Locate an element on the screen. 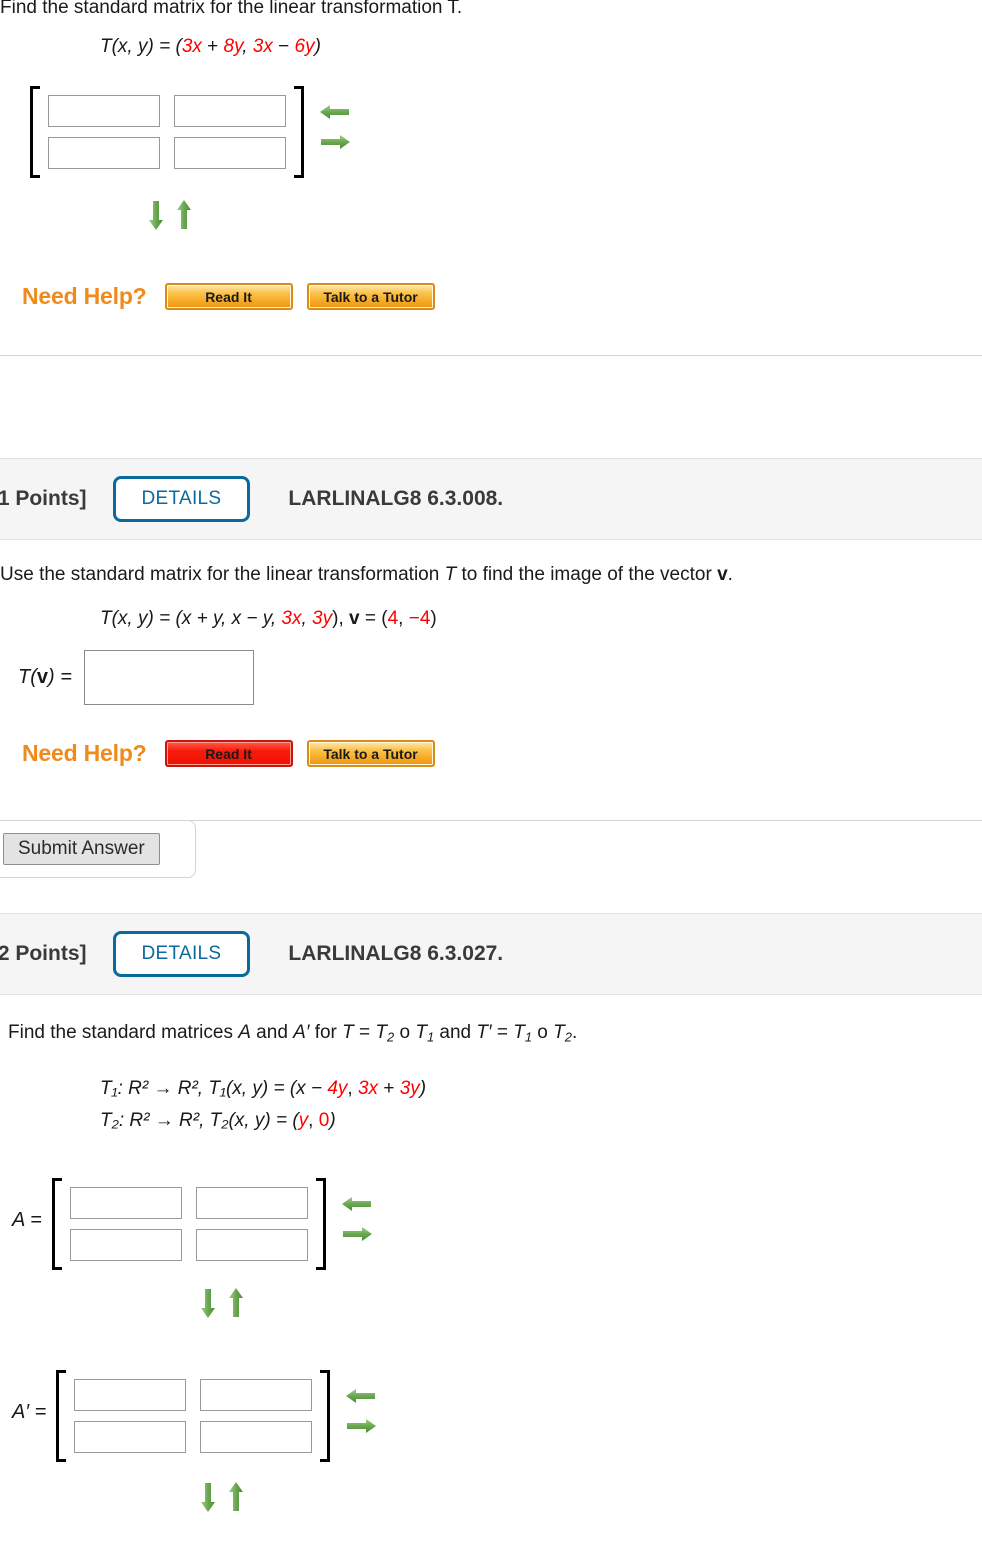 The height and width of the screenshot is (1551, 982). matrix-aprime-cell-r2c1 is located at coordinates (130, 1437).